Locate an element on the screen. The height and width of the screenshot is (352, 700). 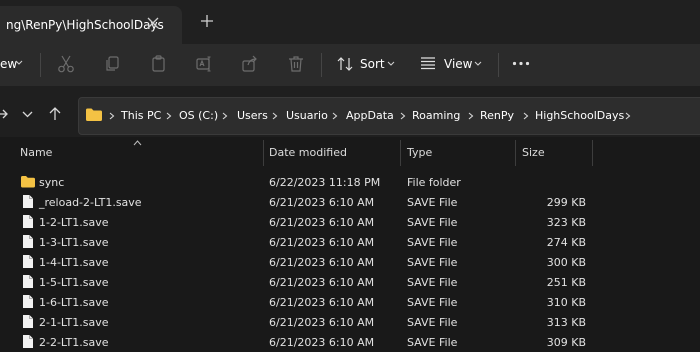
file-size: 309 KB is located at coordinates (566, 342).